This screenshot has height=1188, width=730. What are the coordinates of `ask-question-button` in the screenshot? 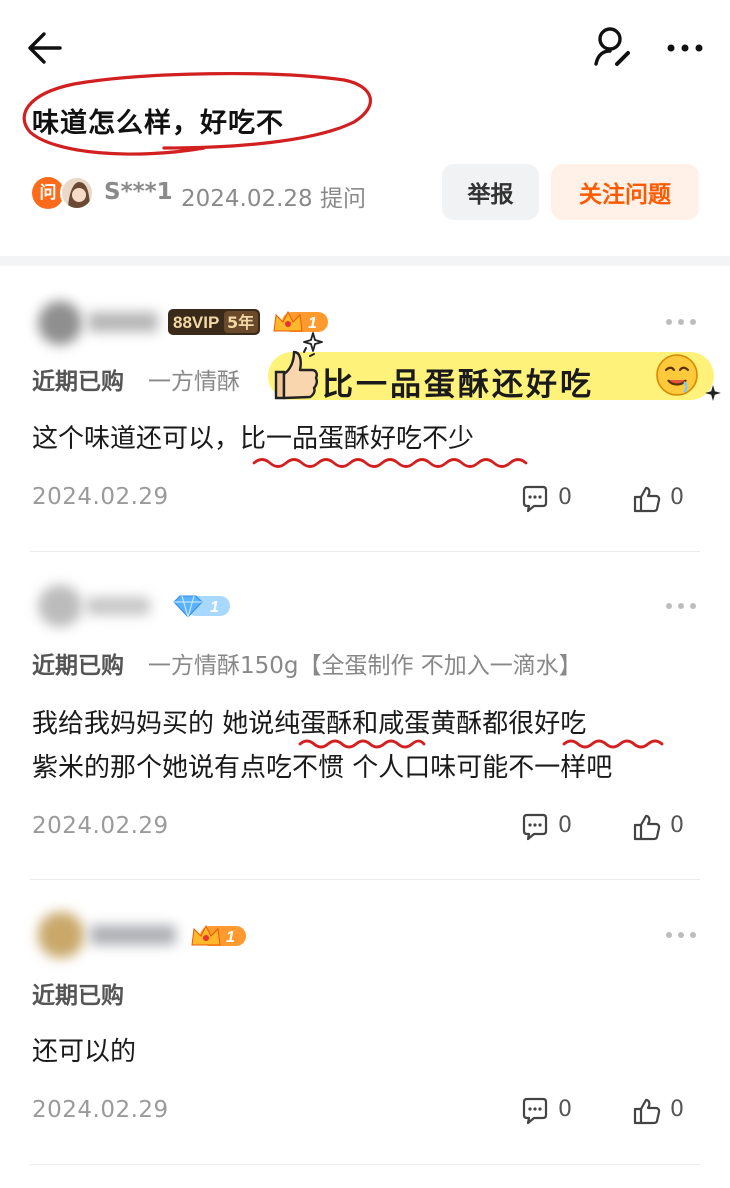 It's located at (613, 47).